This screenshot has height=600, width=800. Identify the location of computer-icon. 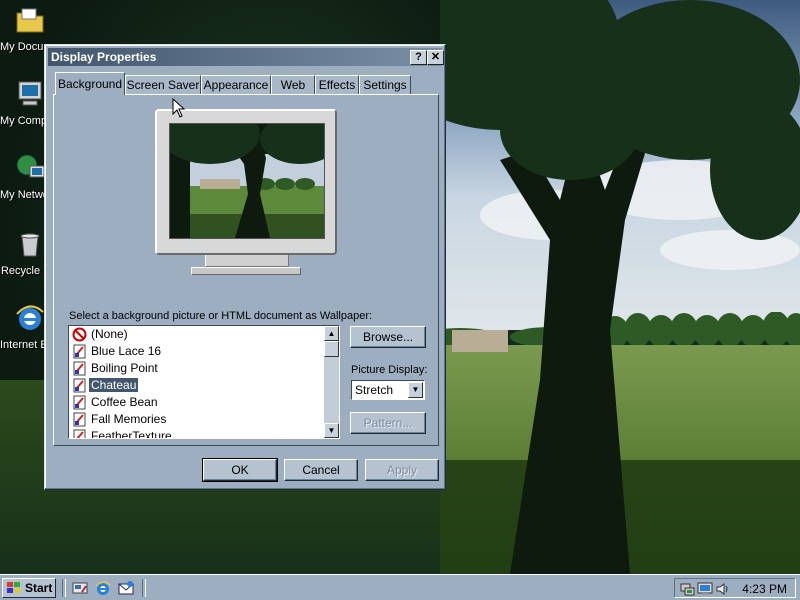
(30, 93).